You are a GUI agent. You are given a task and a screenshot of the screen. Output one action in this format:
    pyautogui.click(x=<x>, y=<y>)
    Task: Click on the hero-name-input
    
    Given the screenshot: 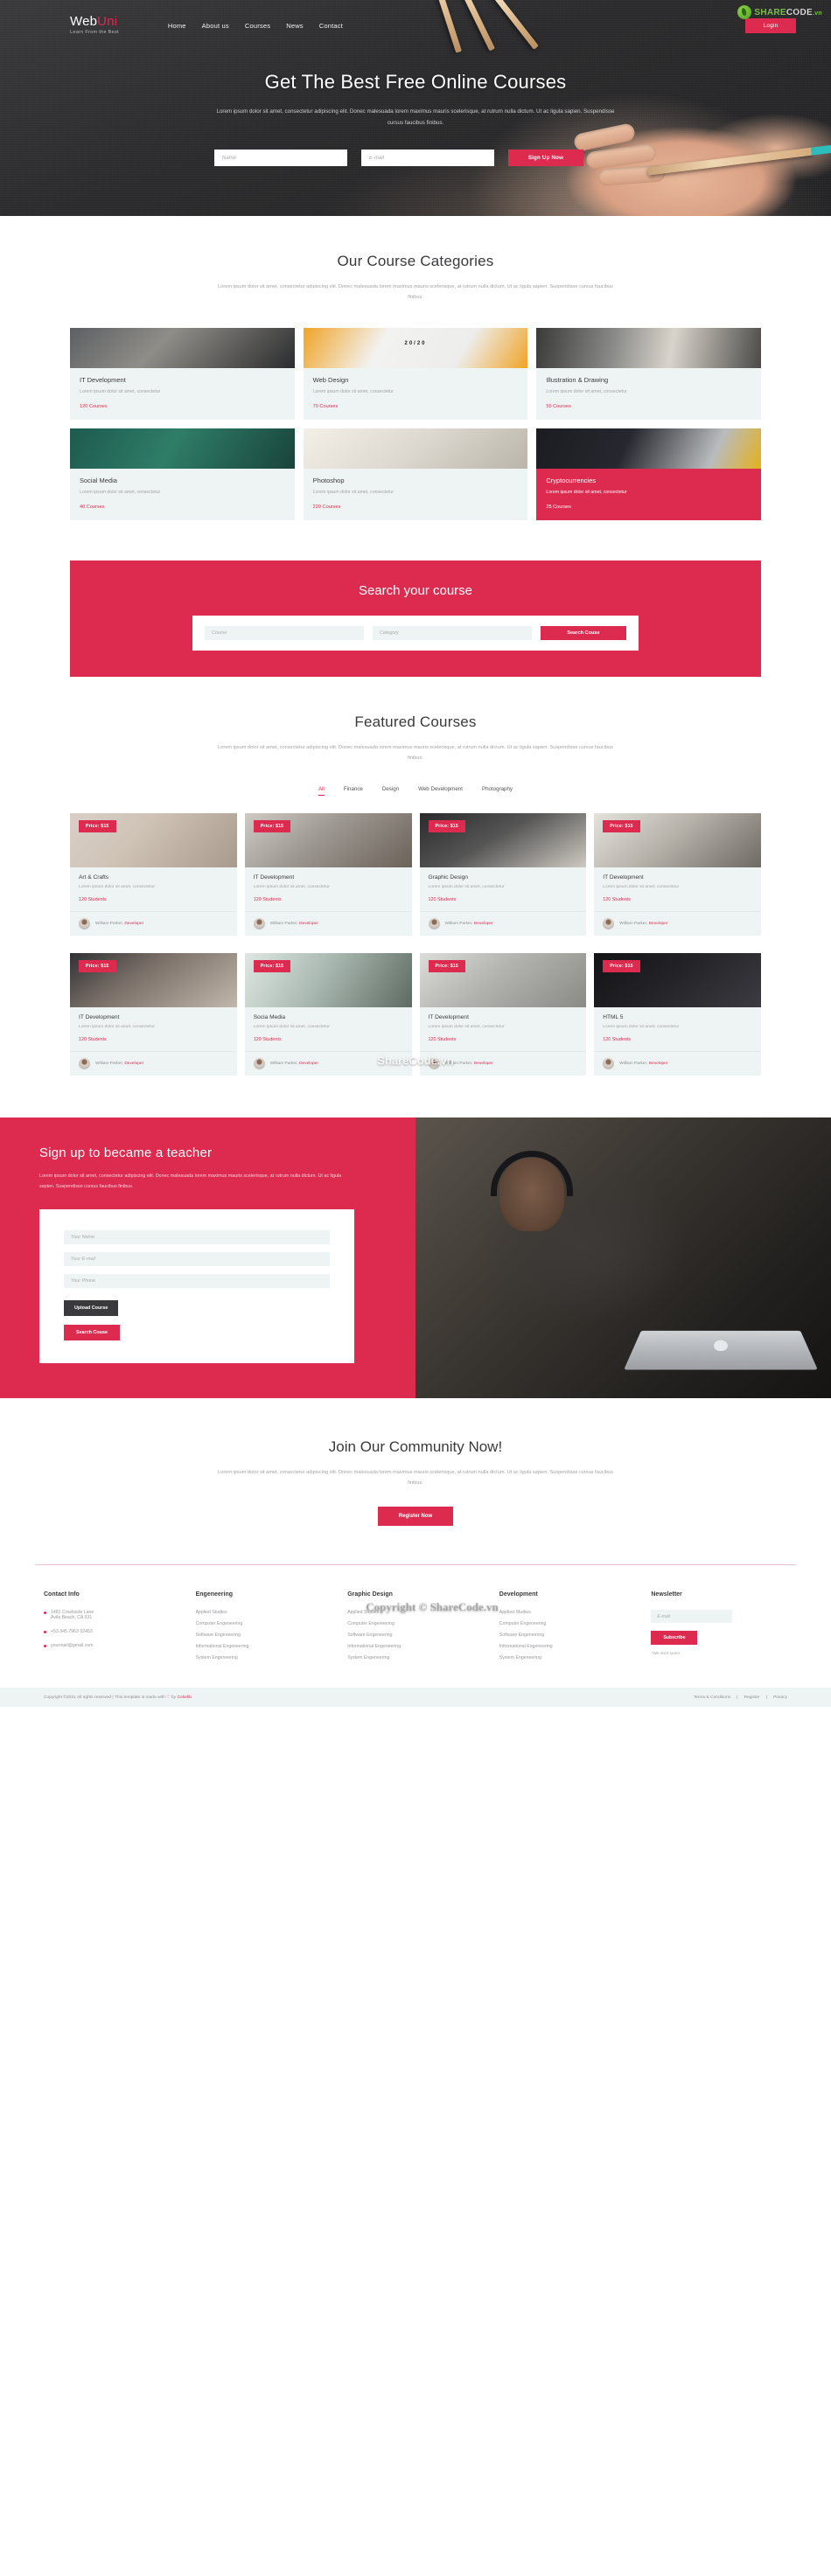 What is the action you would take?
    pyautogui.click(x=280, y=158)
    